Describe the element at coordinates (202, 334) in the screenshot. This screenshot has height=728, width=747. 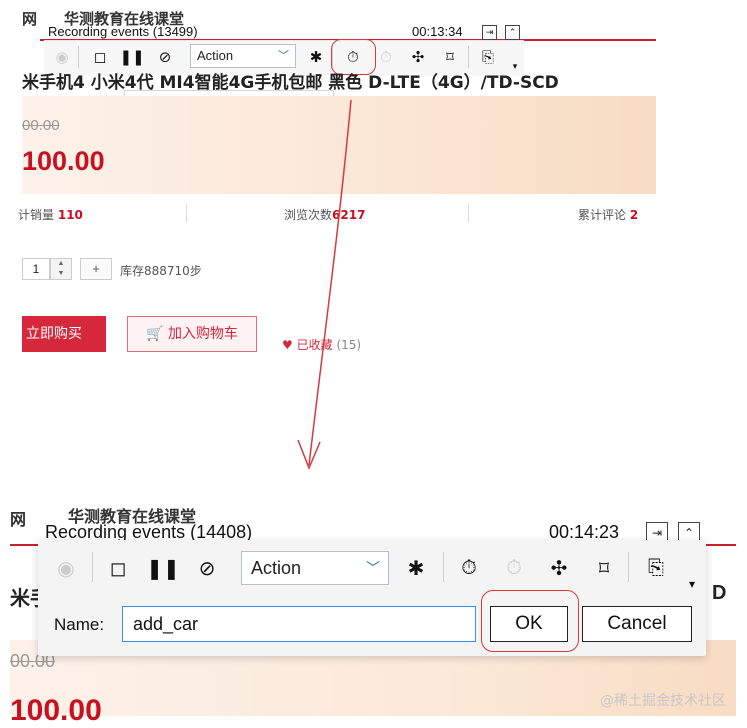
I see `add-to-cart-label: 加入购物车` at that location.